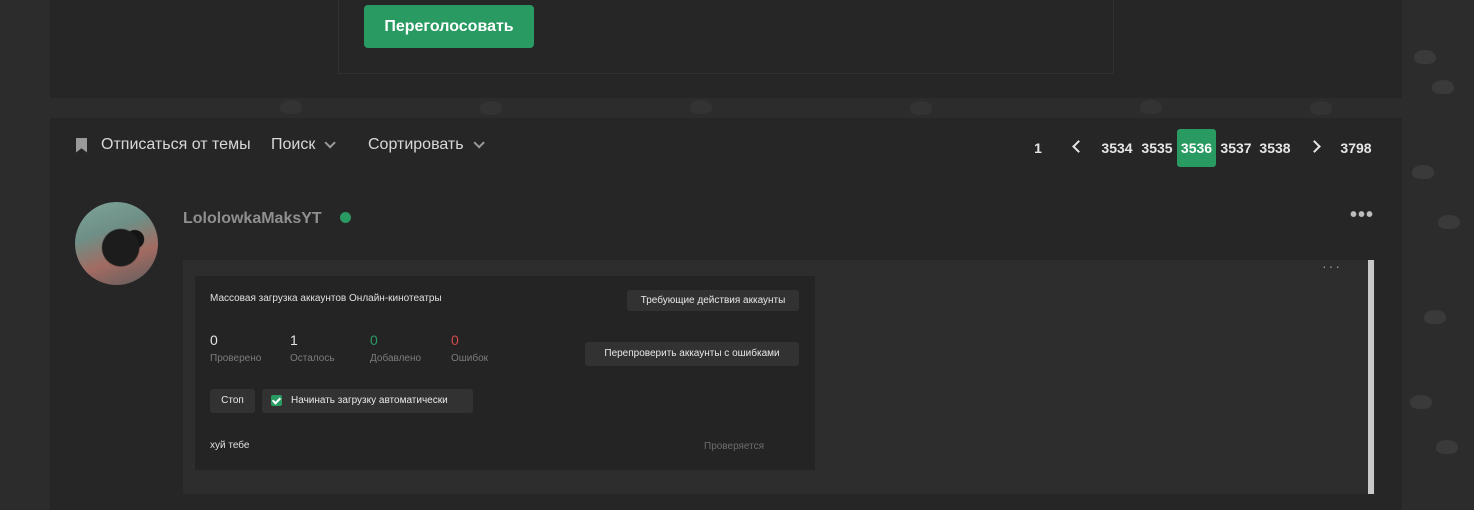 The height and width of the screenshot is (510, 1474). What do you see at coordinates (449, 26) in the screenshot?
I see `revote-button: Переголосовать` at bounding box center [449, 26].